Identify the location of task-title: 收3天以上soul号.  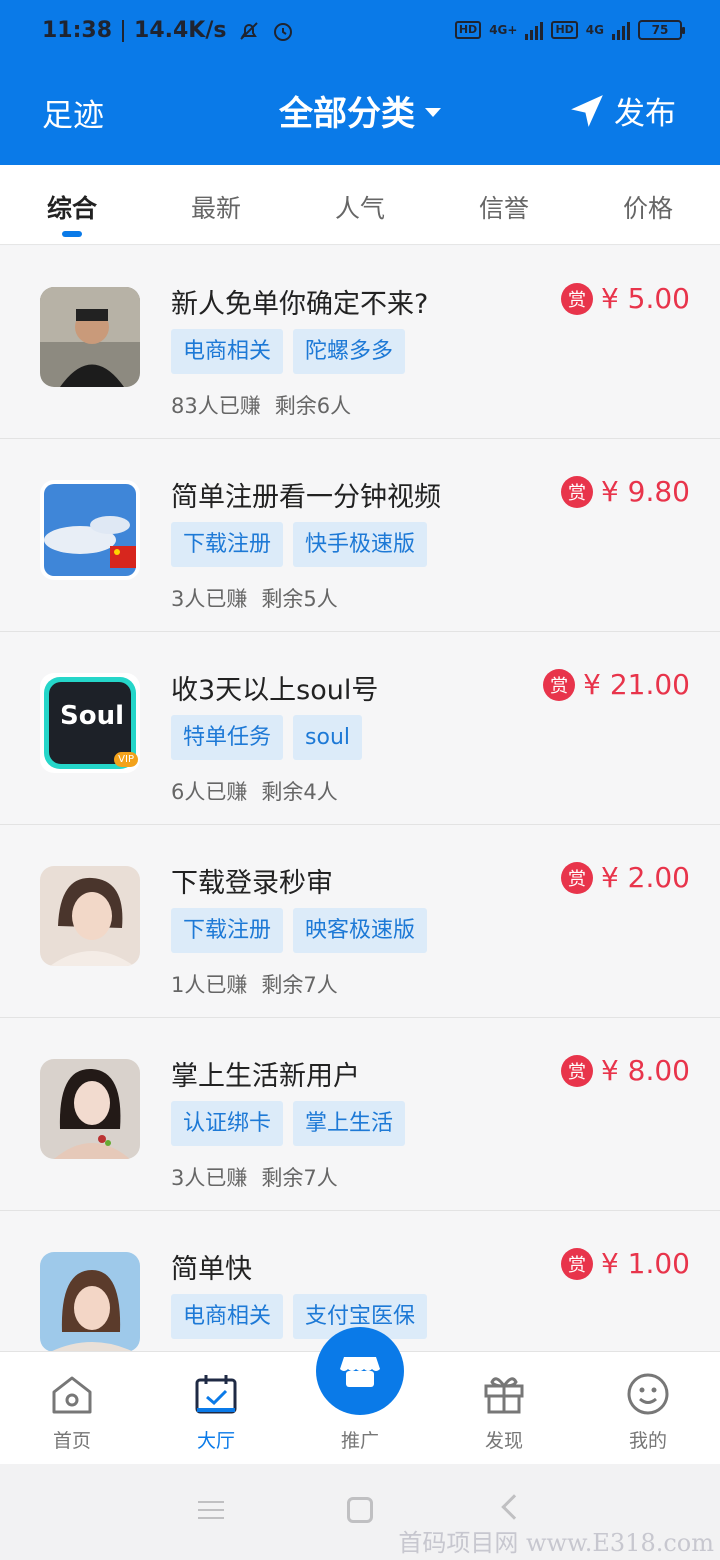
(275, 690).